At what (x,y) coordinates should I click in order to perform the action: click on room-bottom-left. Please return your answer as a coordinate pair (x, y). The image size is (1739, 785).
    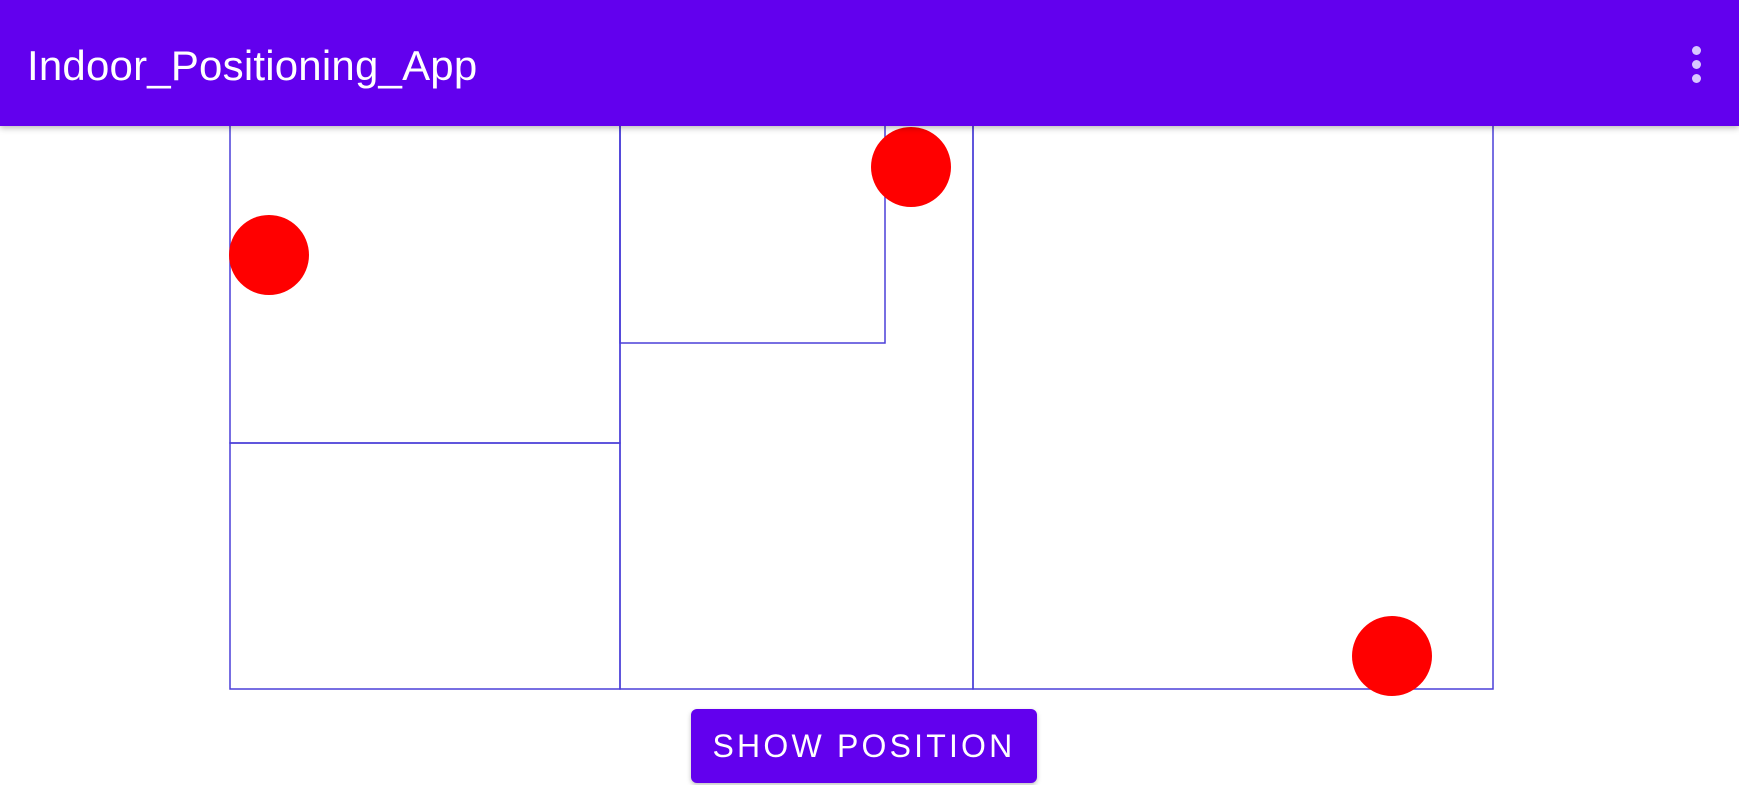
    Looking at the image, I should click on (425, 566).